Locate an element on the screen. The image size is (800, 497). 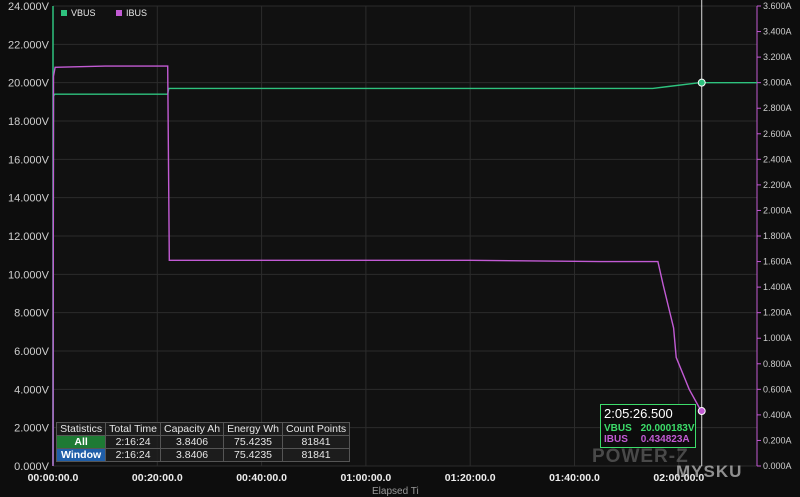
x-tick-label: 00:20:00.0 is located at coordinates (157, 478).